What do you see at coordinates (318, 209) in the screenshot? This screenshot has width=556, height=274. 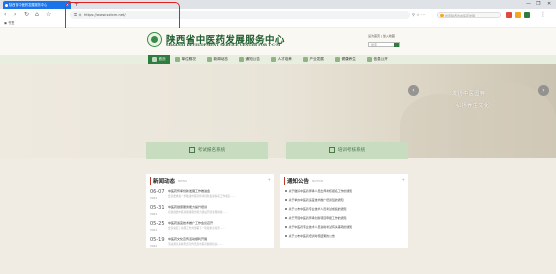 I see `notice-text: 关于公布中医药专业技术人员考试成绩的通知` at bounding box center [318, 209].